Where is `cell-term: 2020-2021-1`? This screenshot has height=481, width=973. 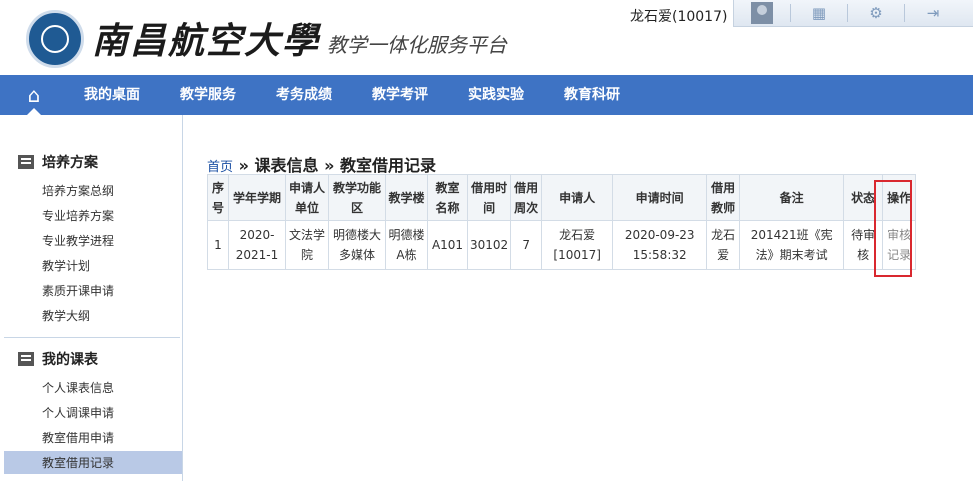 cell-term: 2020-2021-1 is located at coordinates (257, 245).